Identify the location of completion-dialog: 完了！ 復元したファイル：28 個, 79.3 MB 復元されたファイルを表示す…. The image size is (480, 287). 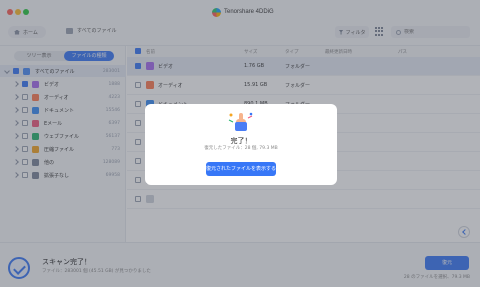
(241, 144).